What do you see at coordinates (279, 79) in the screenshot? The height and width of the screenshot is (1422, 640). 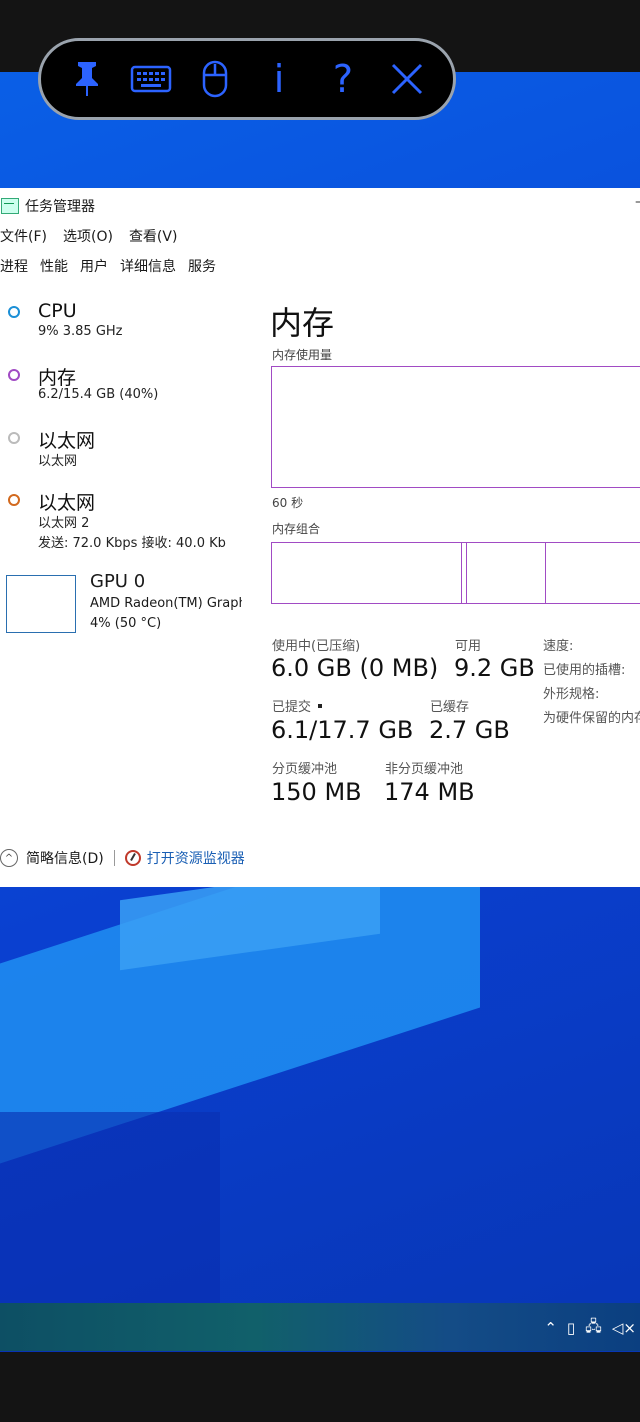 I see `info-icon: i` at bounding box center [279, 79].